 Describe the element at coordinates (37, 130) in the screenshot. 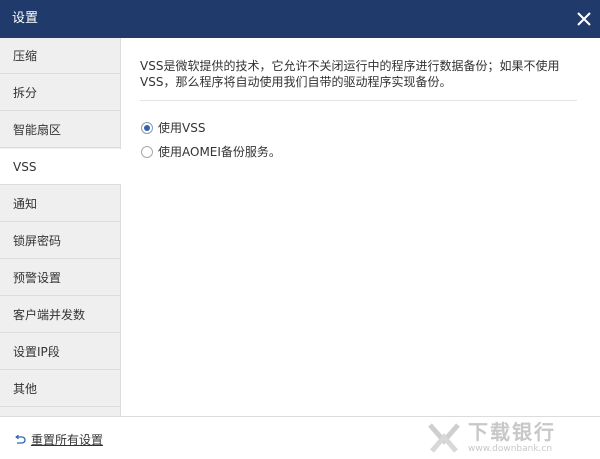

I see `sidebar-item-label: 智能扇区` at that location.